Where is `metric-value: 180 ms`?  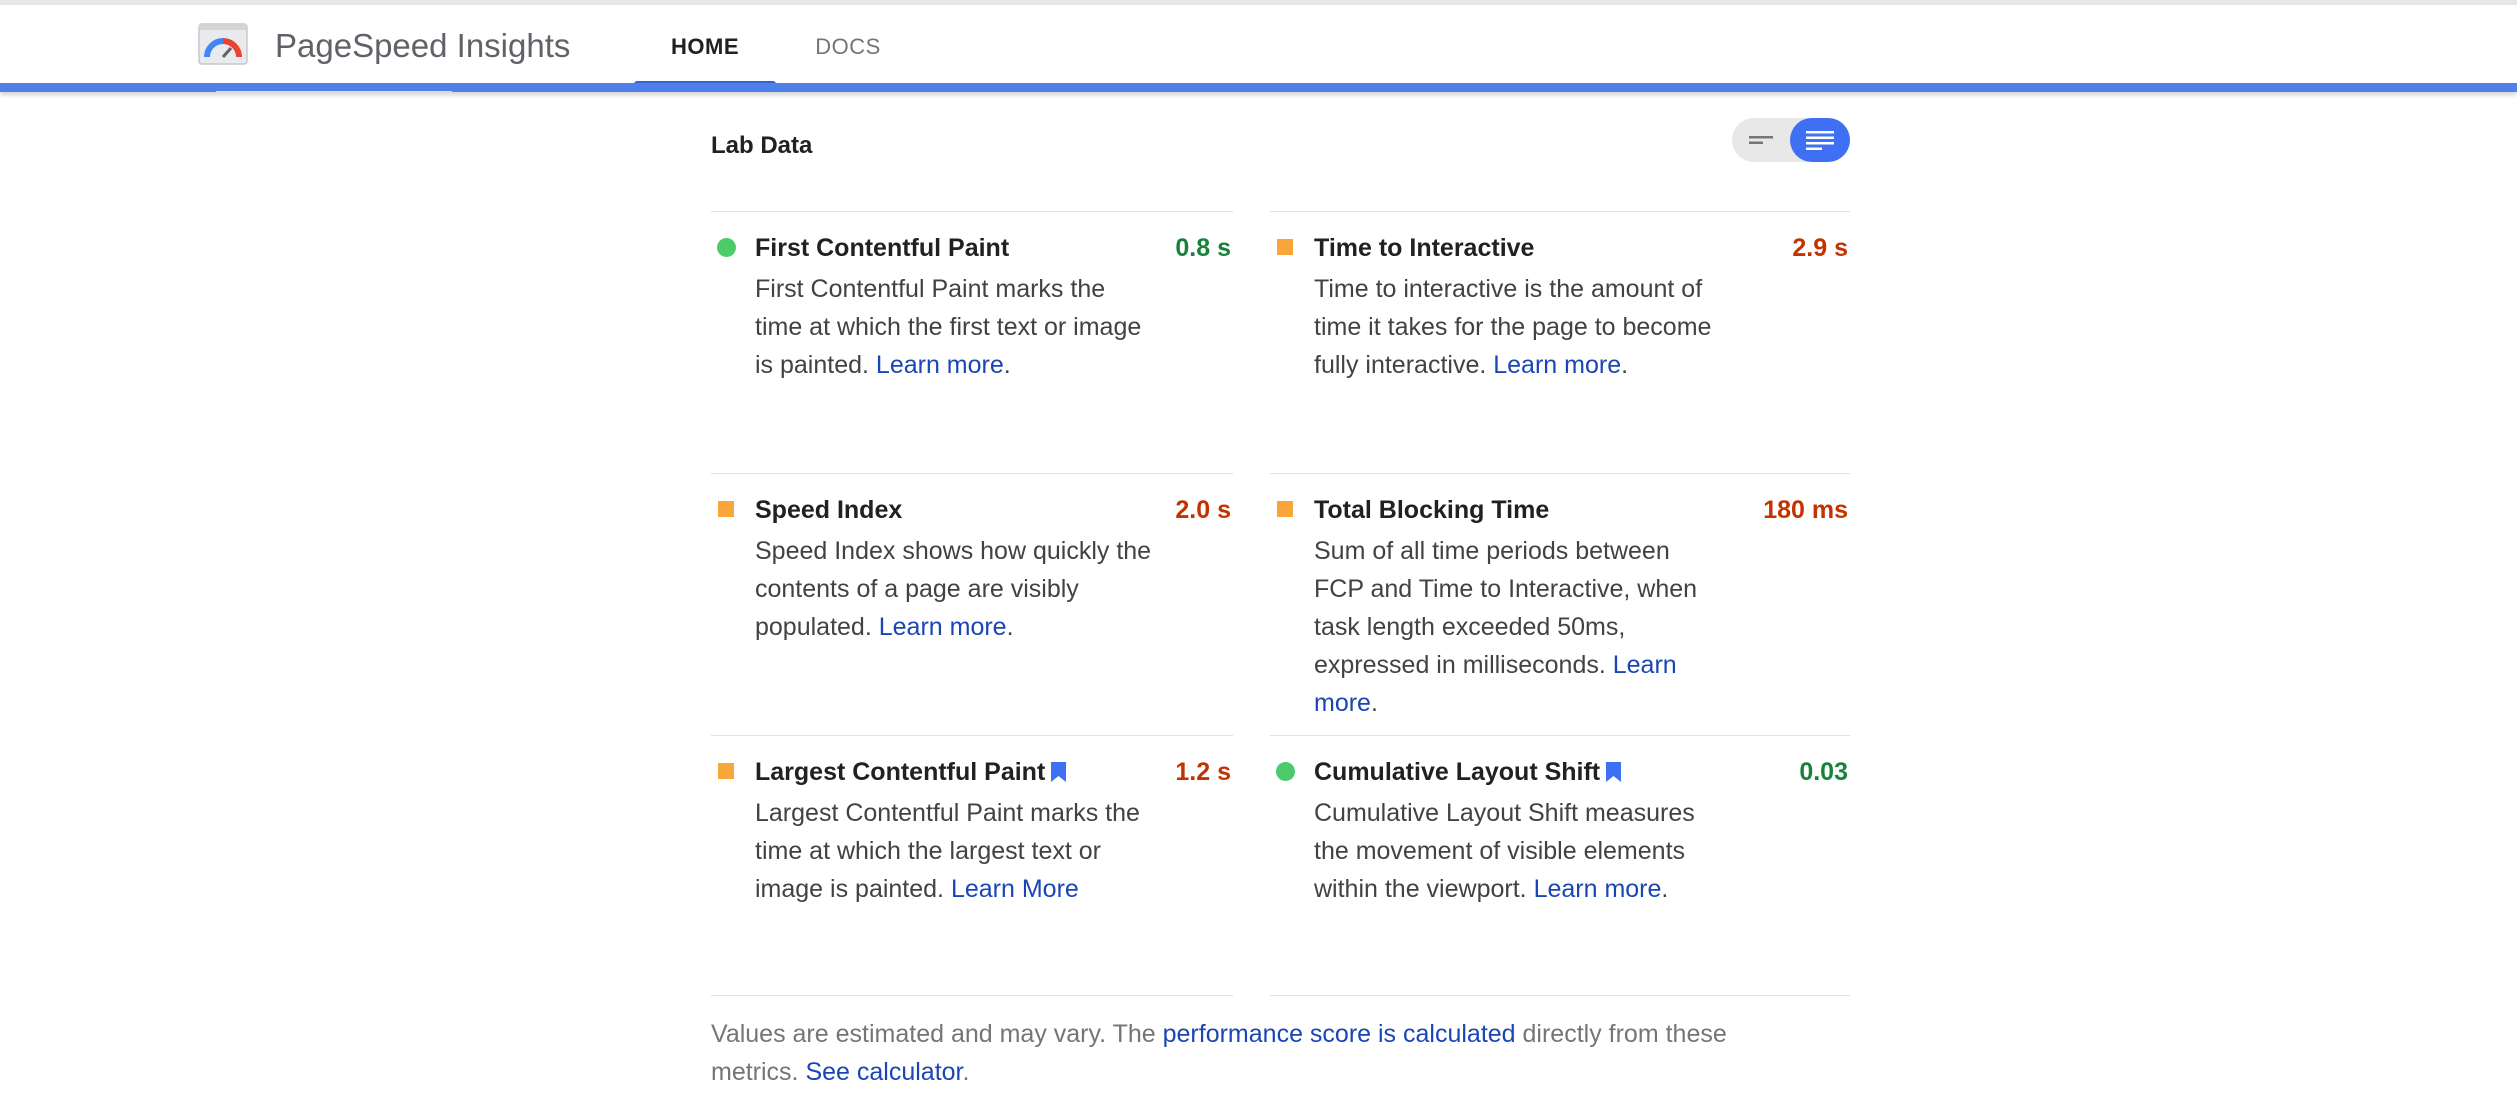
metric-value: 180 ms is located at coordinates (1805, 510).